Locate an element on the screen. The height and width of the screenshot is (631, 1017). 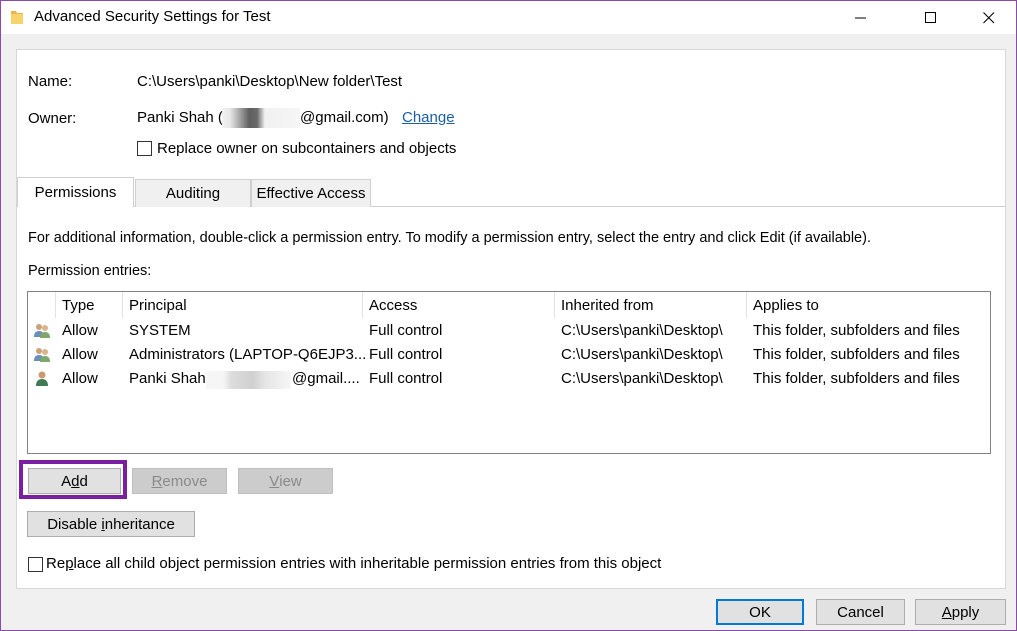
view-label-b: iew is located at coordinates (290, 481).